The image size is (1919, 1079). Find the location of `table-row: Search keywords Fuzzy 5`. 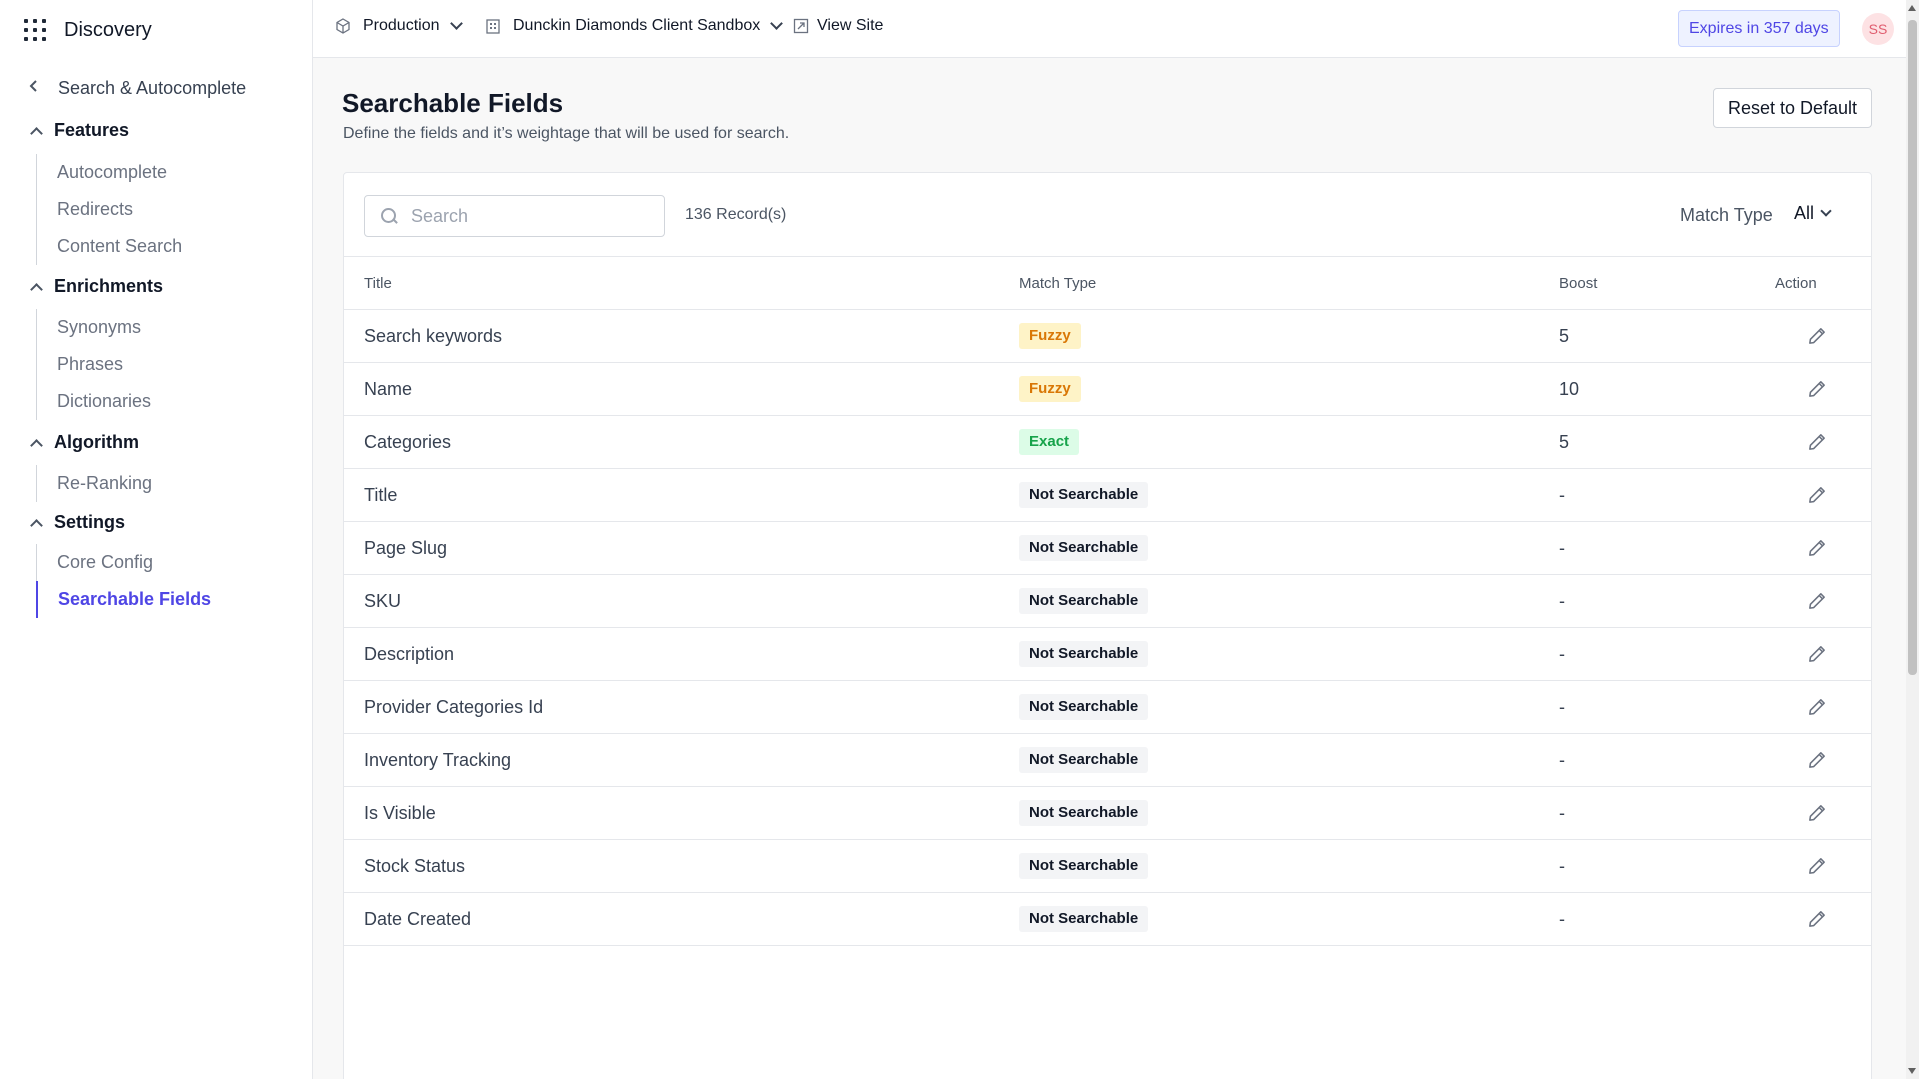

table-row: Search keywords Fuzzy 5 is located at coordinates (1107, 336).